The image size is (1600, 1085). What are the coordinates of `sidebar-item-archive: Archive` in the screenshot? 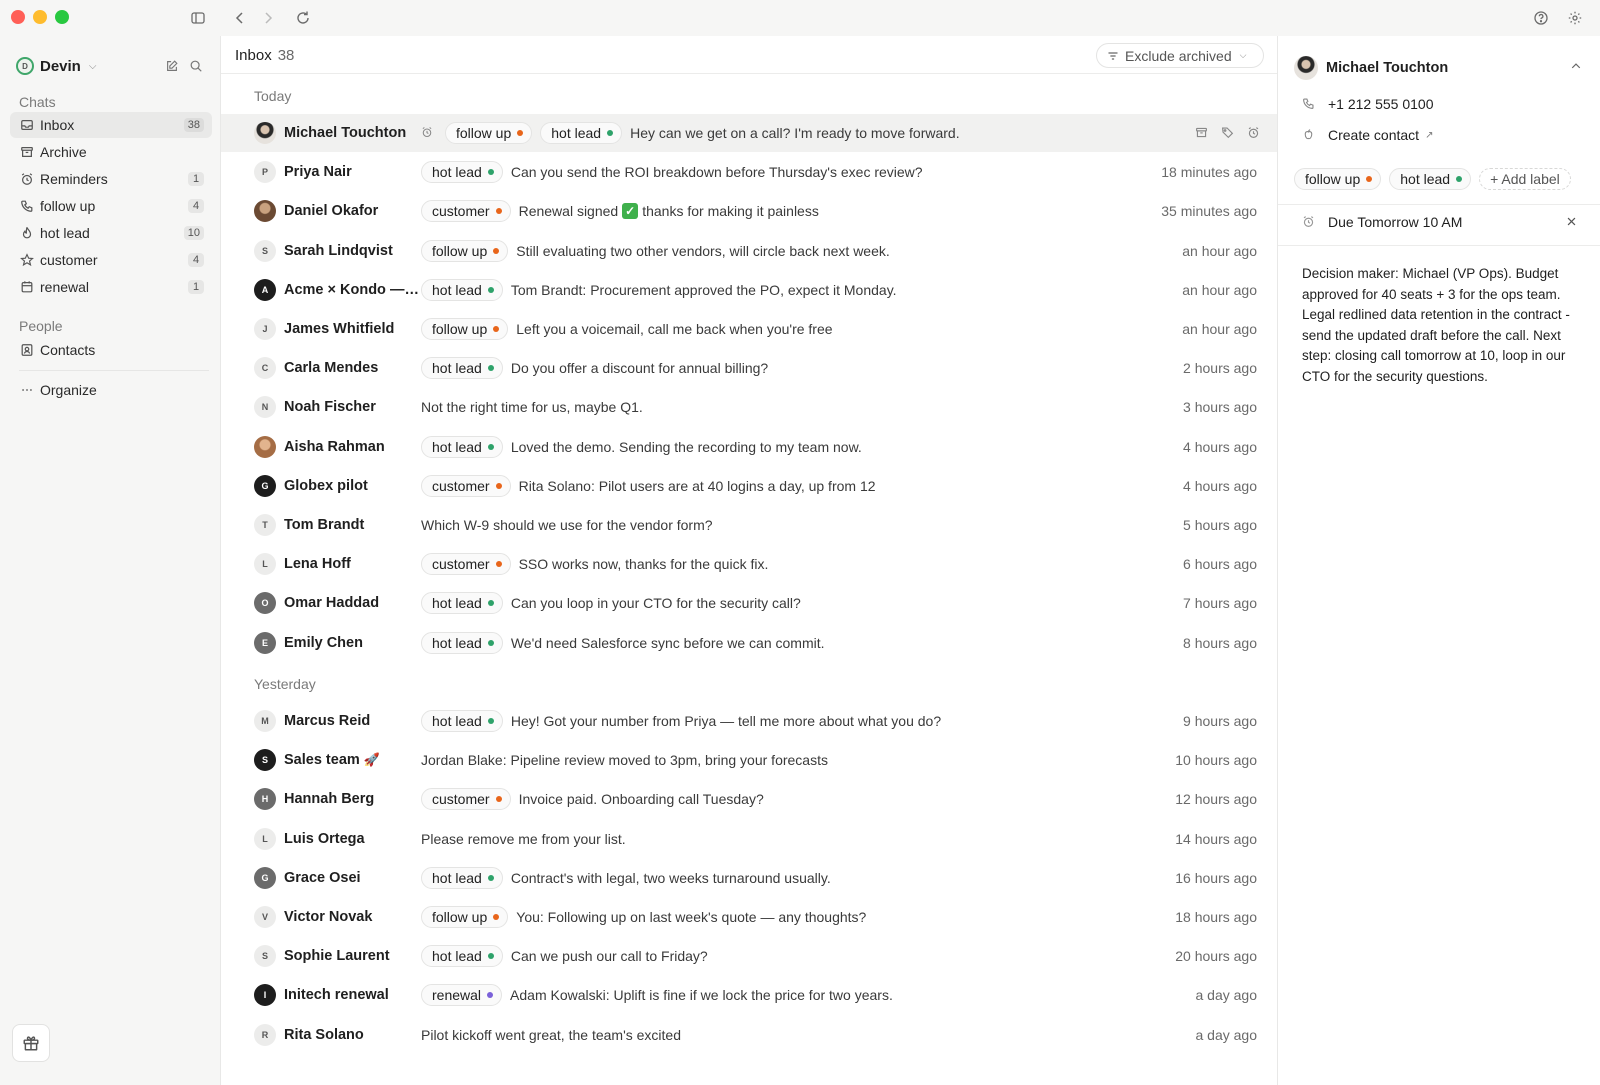 It's located at (111, 152).